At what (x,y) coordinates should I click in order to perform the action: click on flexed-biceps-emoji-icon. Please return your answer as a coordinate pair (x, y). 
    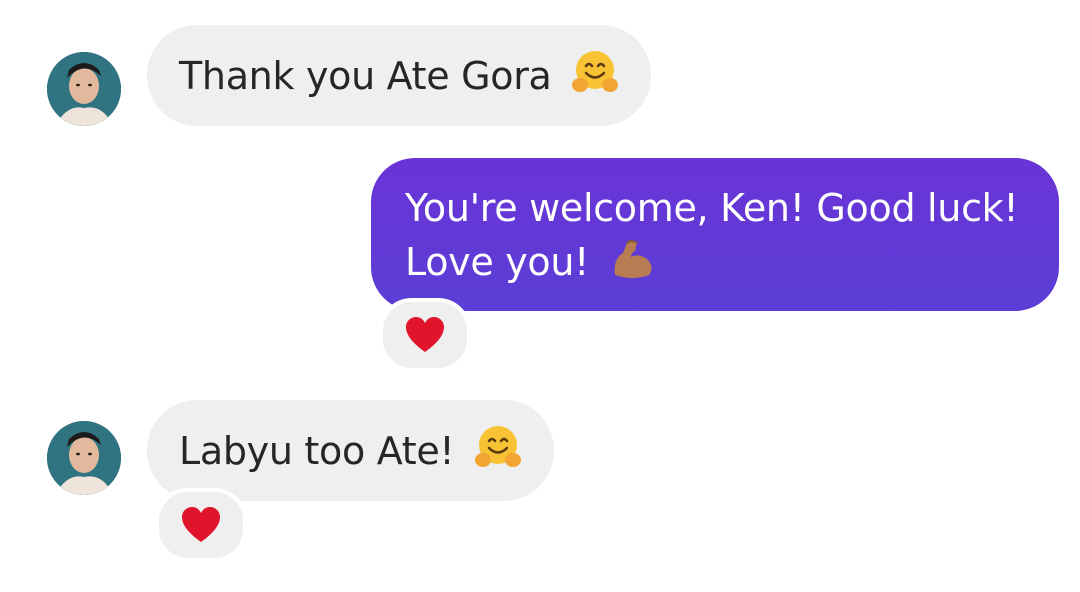
    Looking at the image, I should click on (633, 266).